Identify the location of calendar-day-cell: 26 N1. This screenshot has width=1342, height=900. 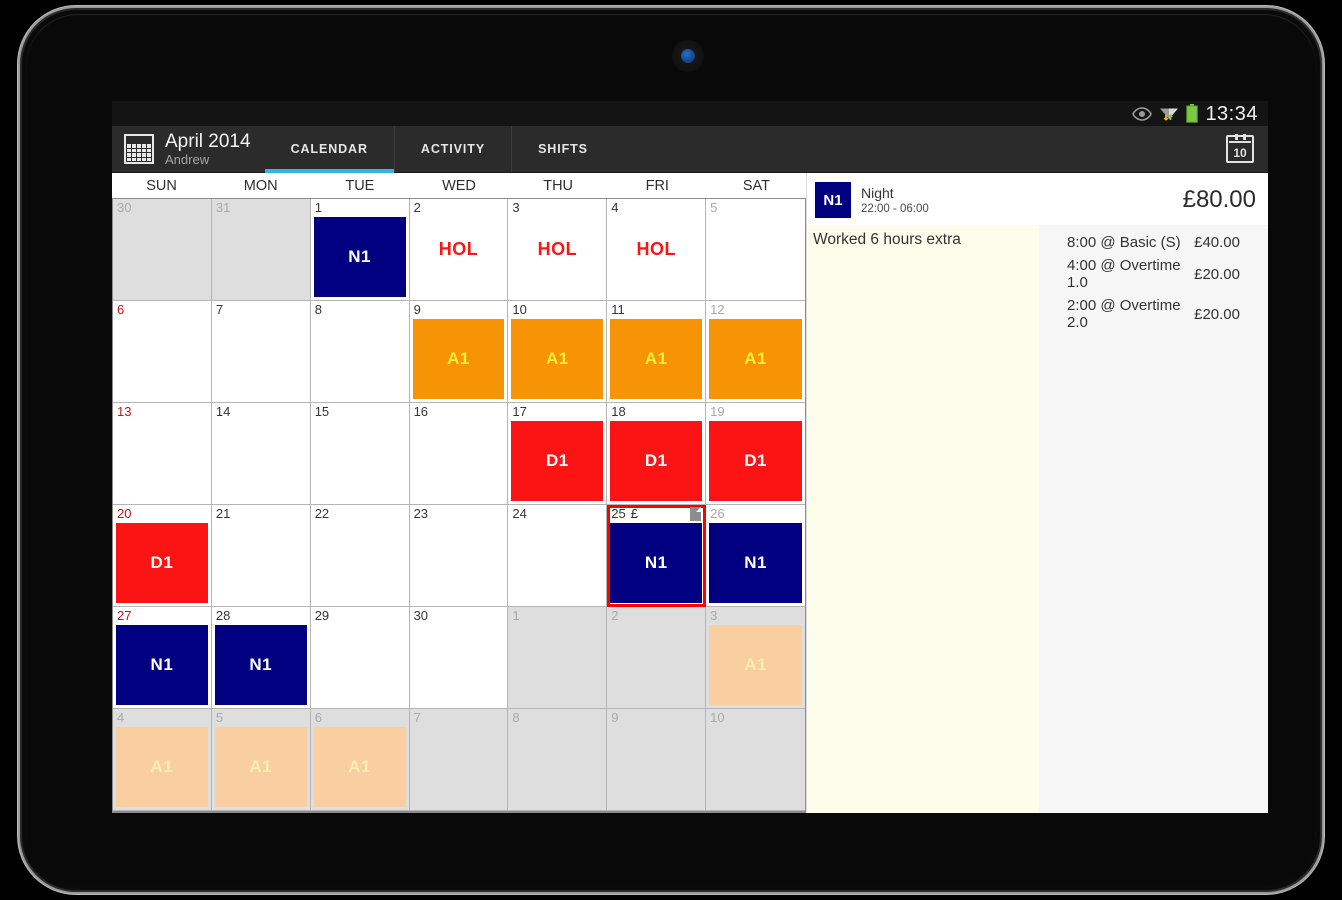
(755, 556).